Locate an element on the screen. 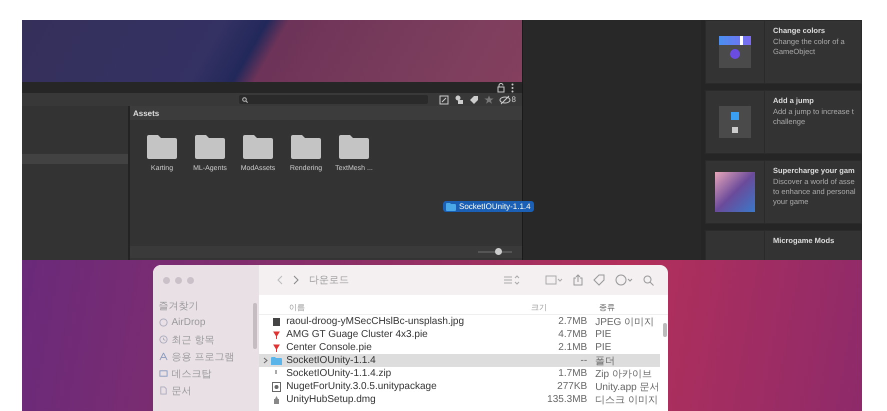  file-size: -- is located at coordinates (584, 360).